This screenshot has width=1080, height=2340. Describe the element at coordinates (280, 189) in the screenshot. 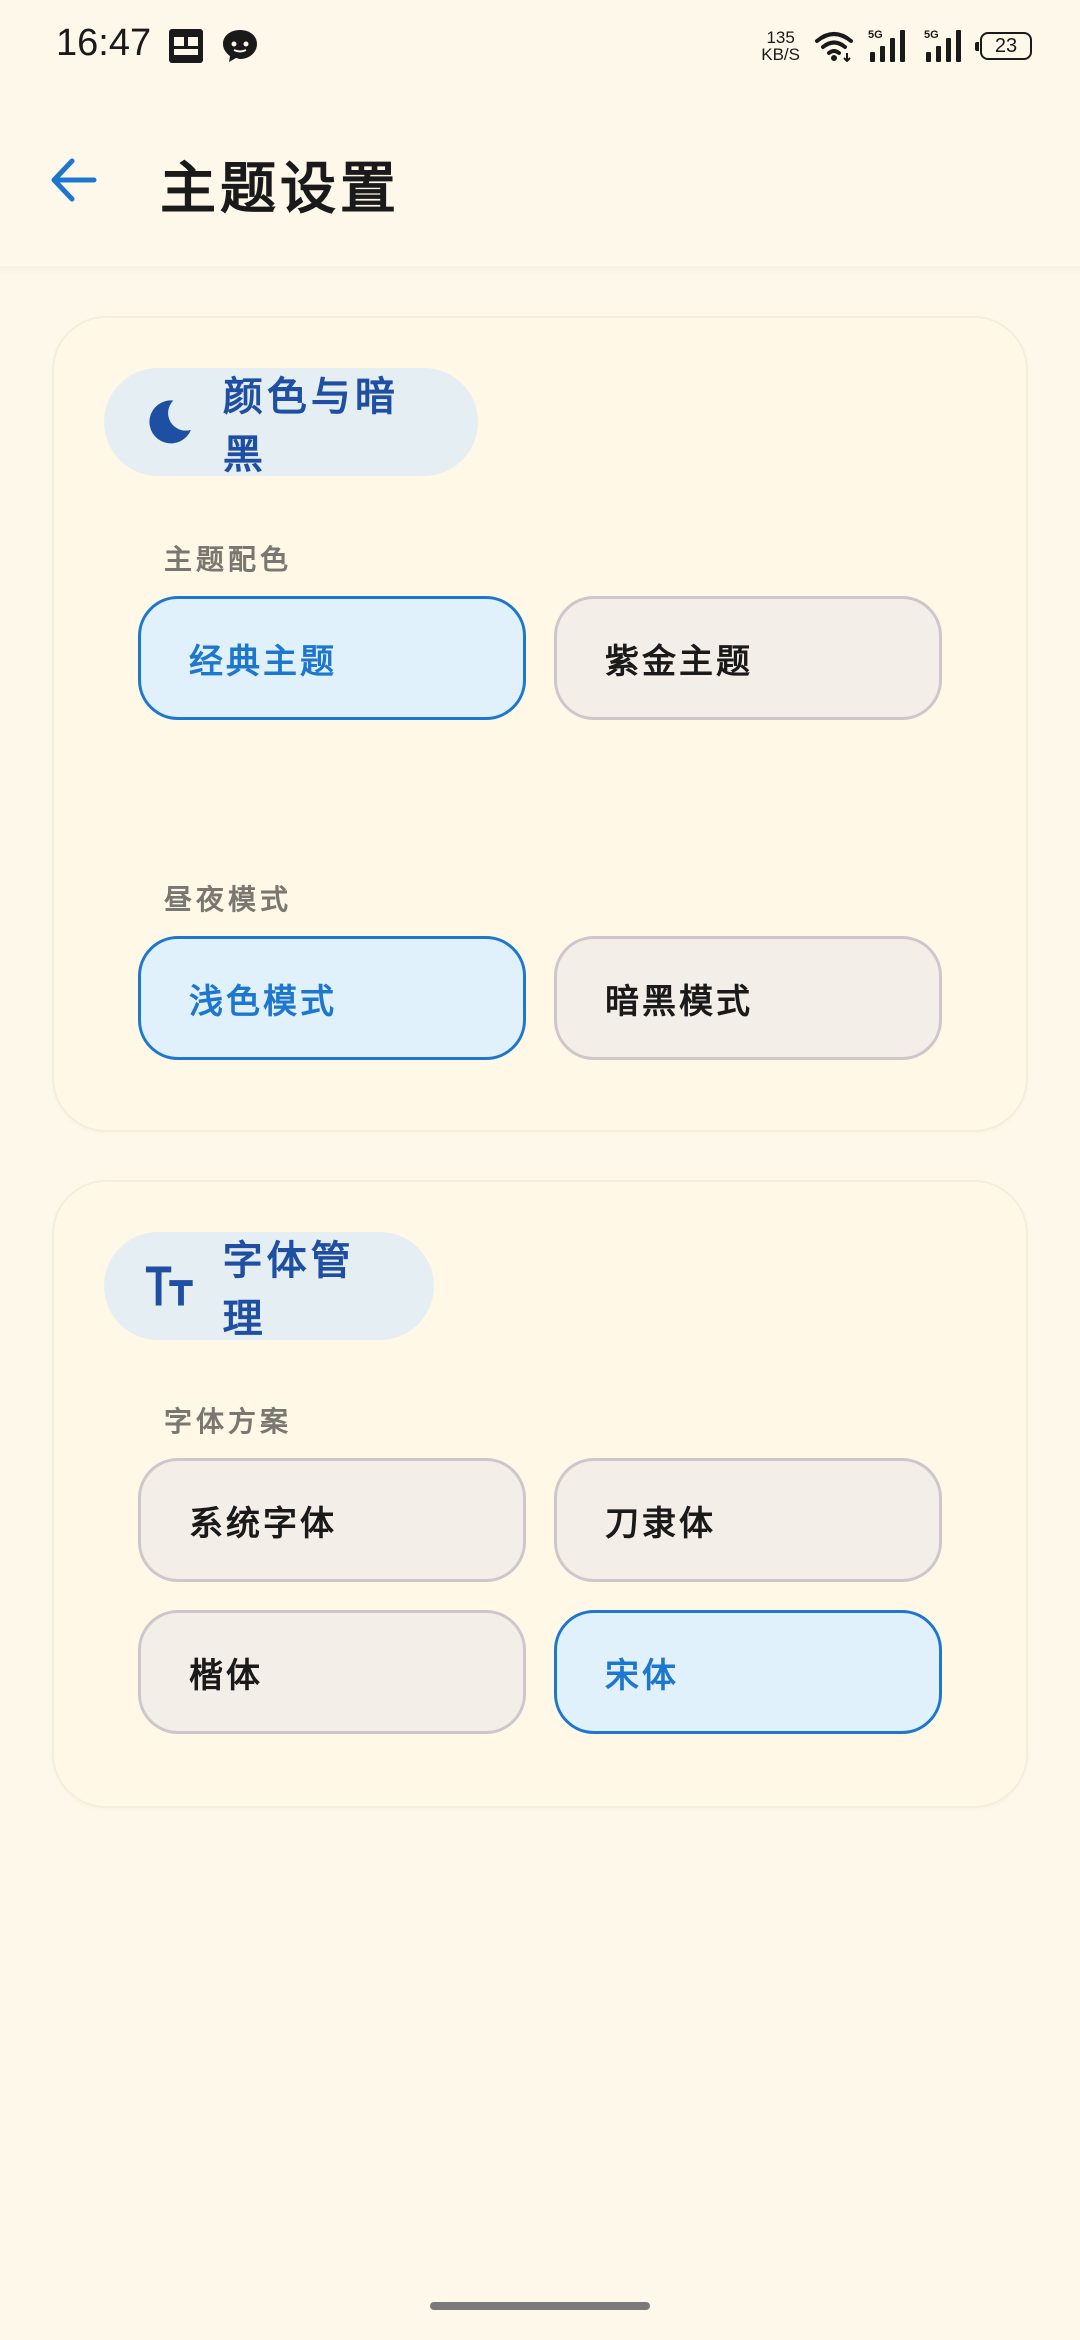

I see `page-title: 主题设置` at that location.